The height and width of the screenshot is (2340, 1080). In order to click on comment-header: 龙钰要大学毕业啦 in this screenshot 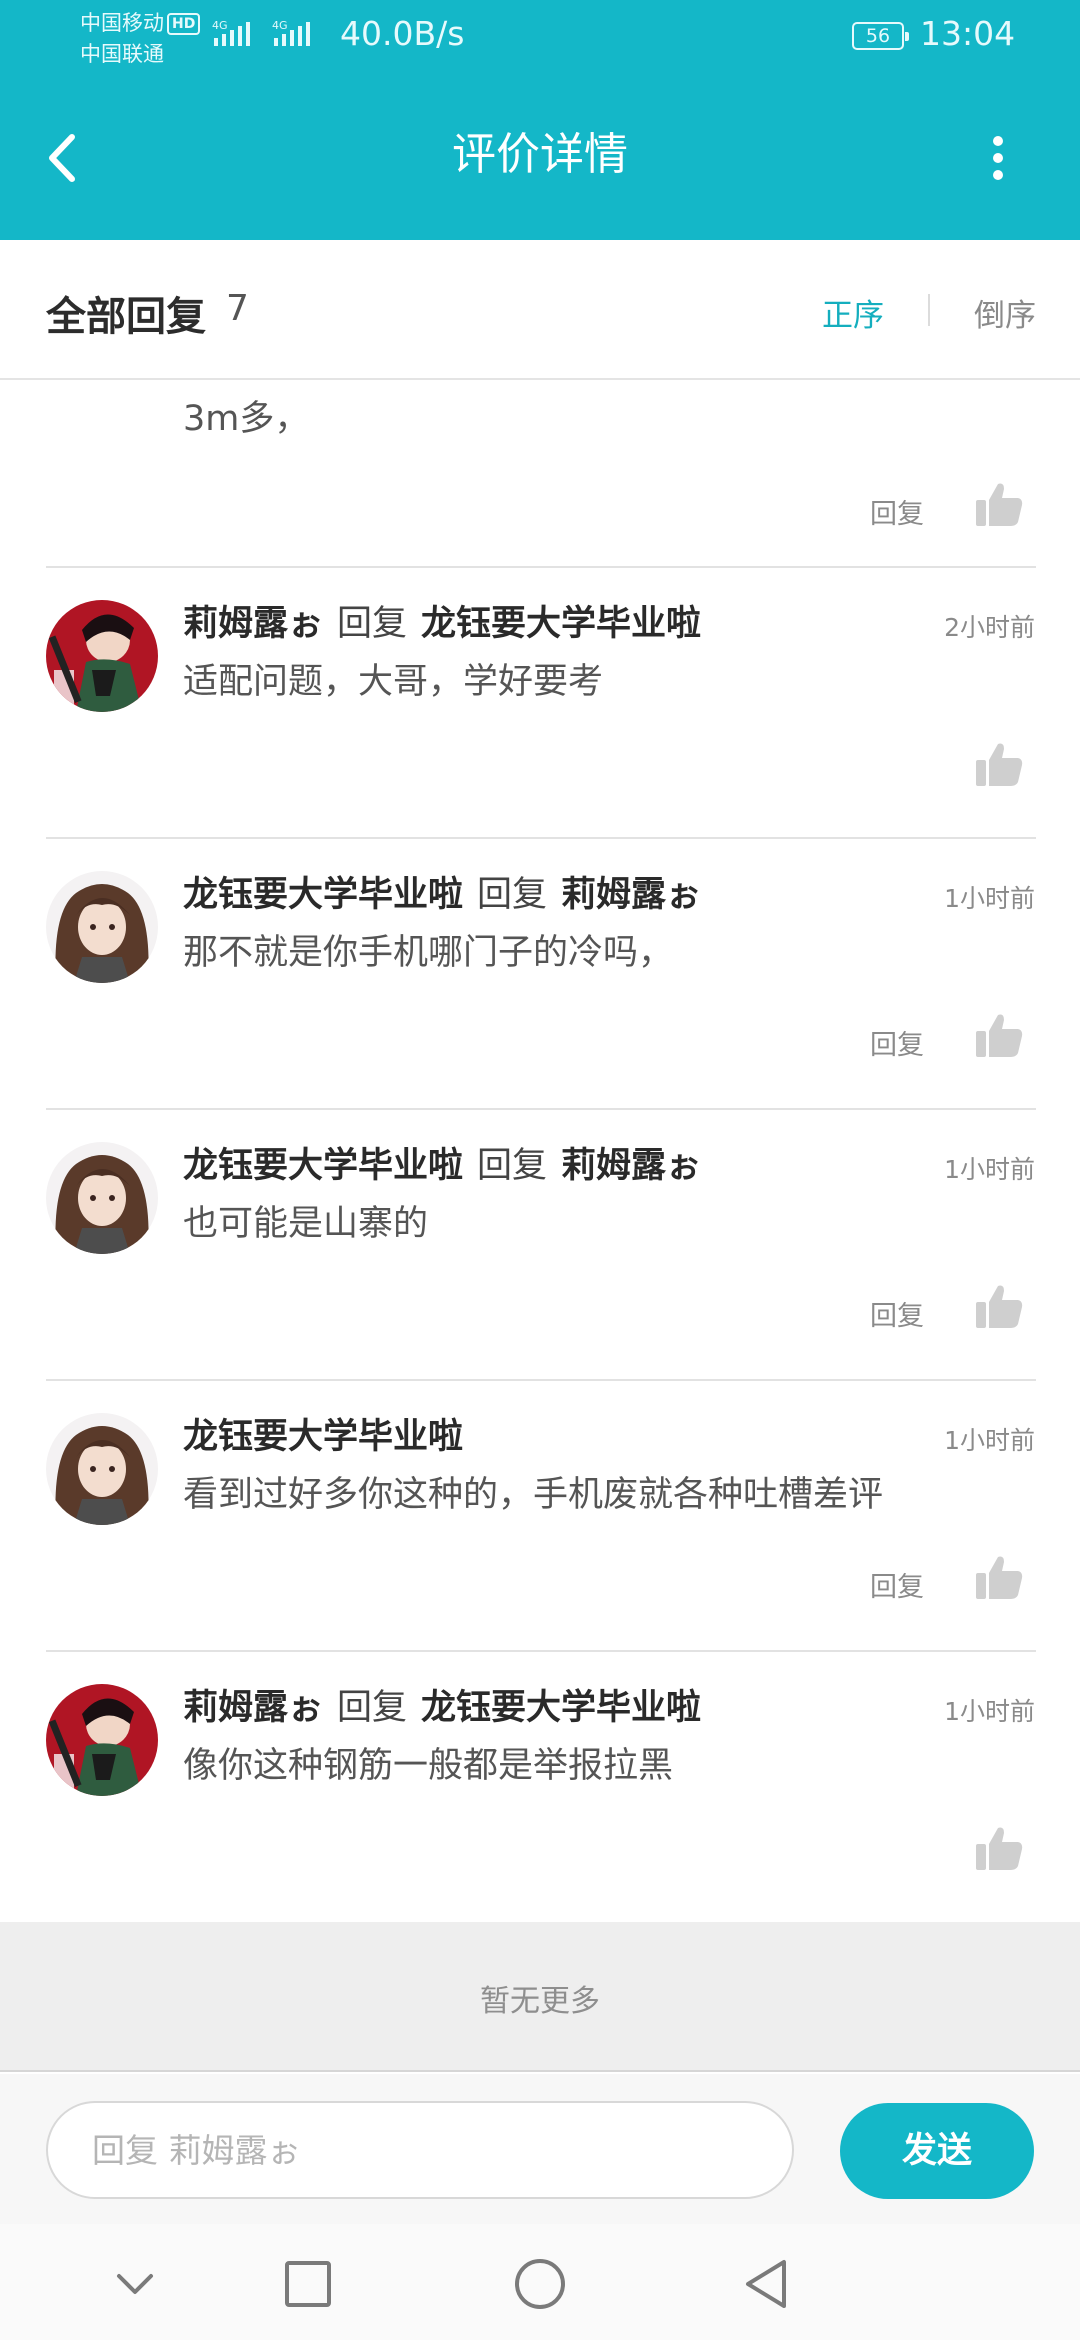, I will do `click(323, 1437)`.